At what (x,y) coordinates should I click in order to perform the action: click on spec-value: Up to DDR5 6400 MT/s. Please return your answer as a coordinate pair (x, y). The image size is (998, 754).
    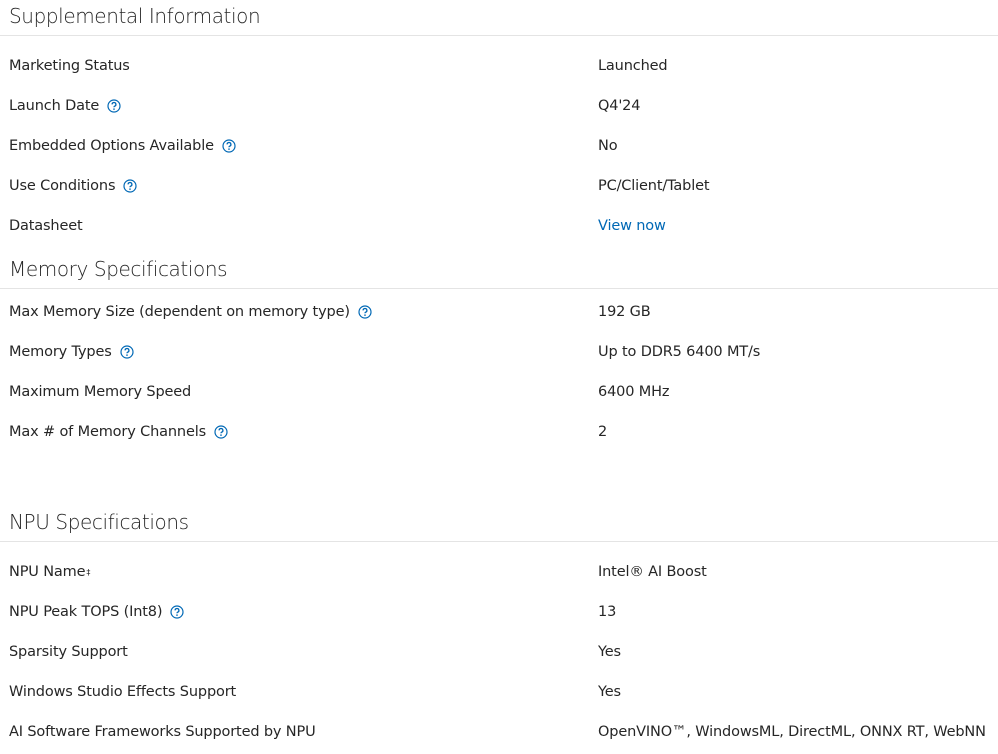
    Looking at the image, I should click on (679, 352).